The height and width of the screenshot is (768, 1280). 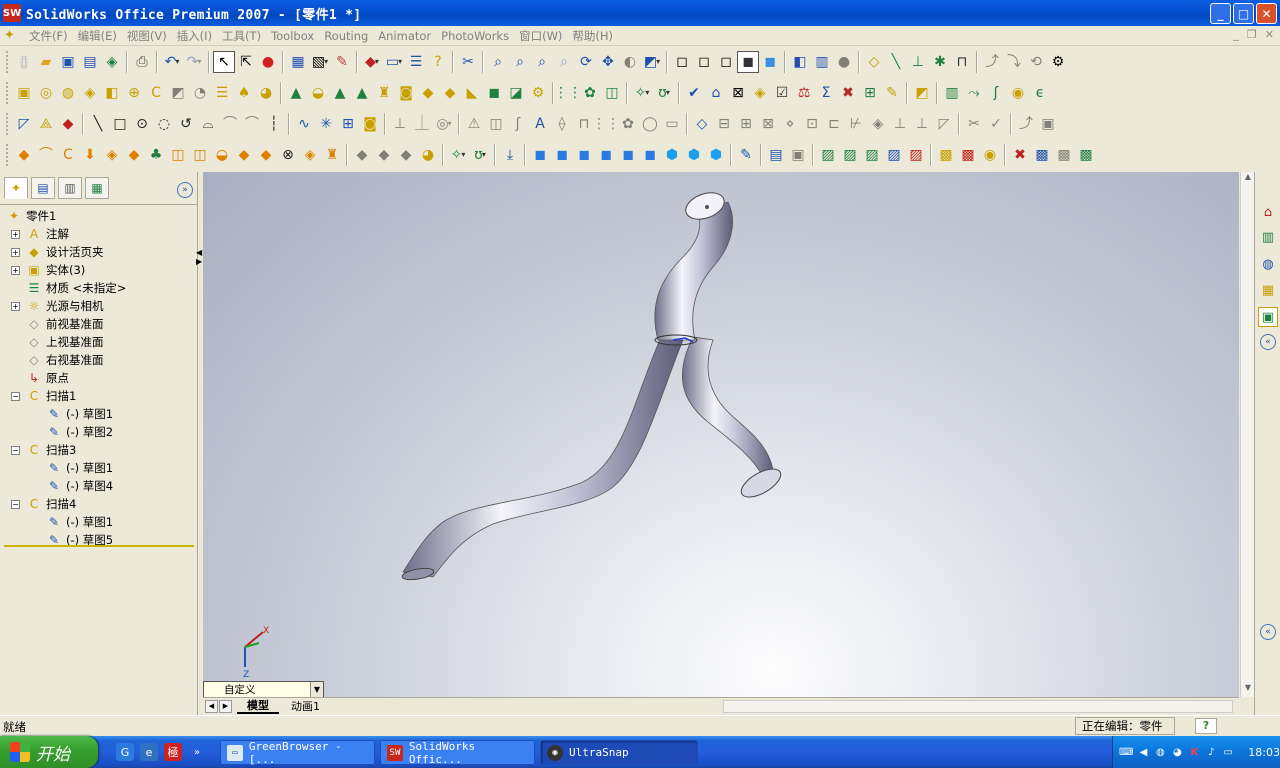 What do you see at coordinates (98, 124) in the screenshot?
I see `sketch-line-icon: ╲` at bounding box center [98, 124].